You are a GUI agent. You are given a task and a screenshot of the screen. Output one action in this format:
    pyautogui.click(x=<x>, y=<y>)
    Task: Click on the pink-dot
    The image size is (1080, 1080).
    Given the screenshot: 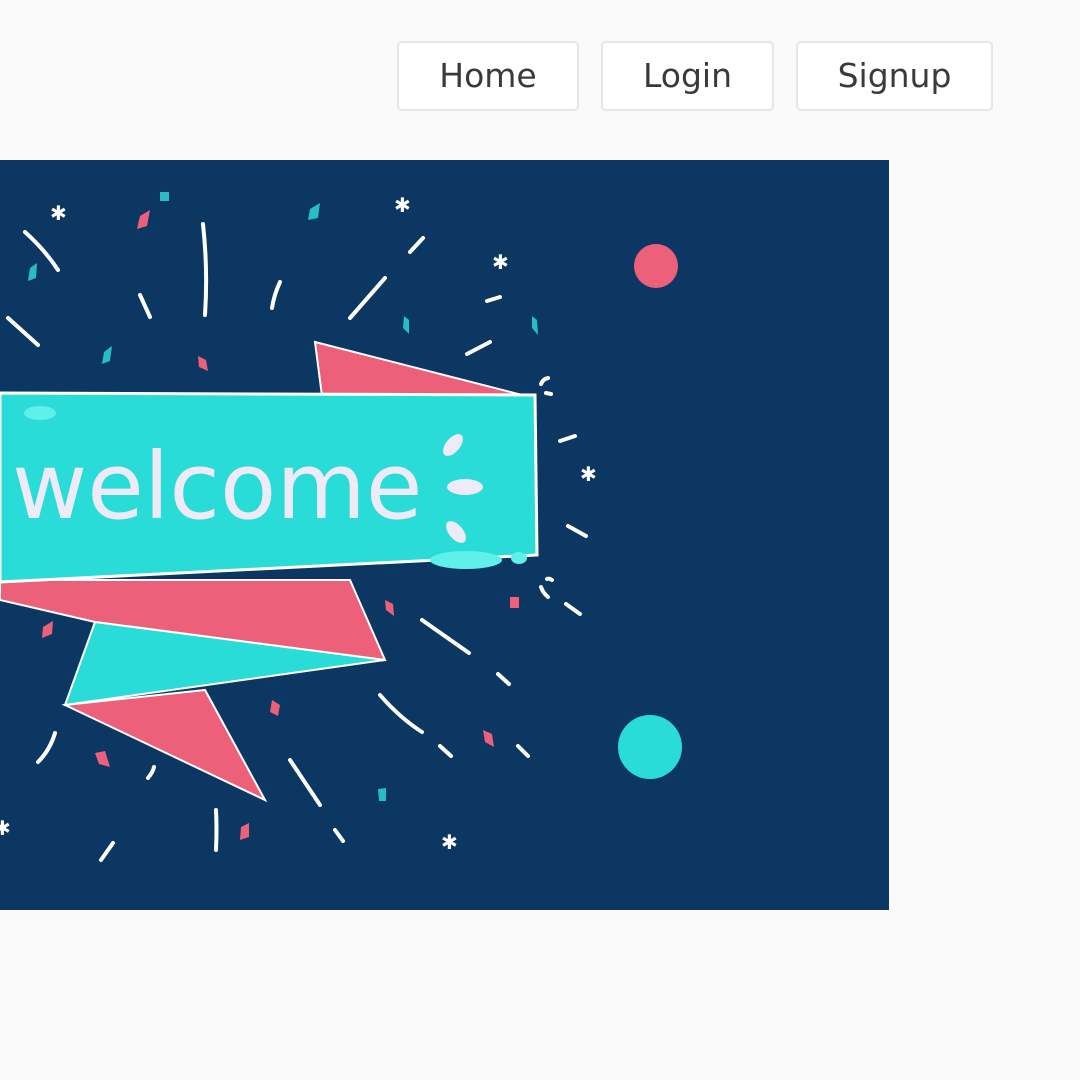 What is the action you would take?
    pyautogui.click(x=656, y=266)
    